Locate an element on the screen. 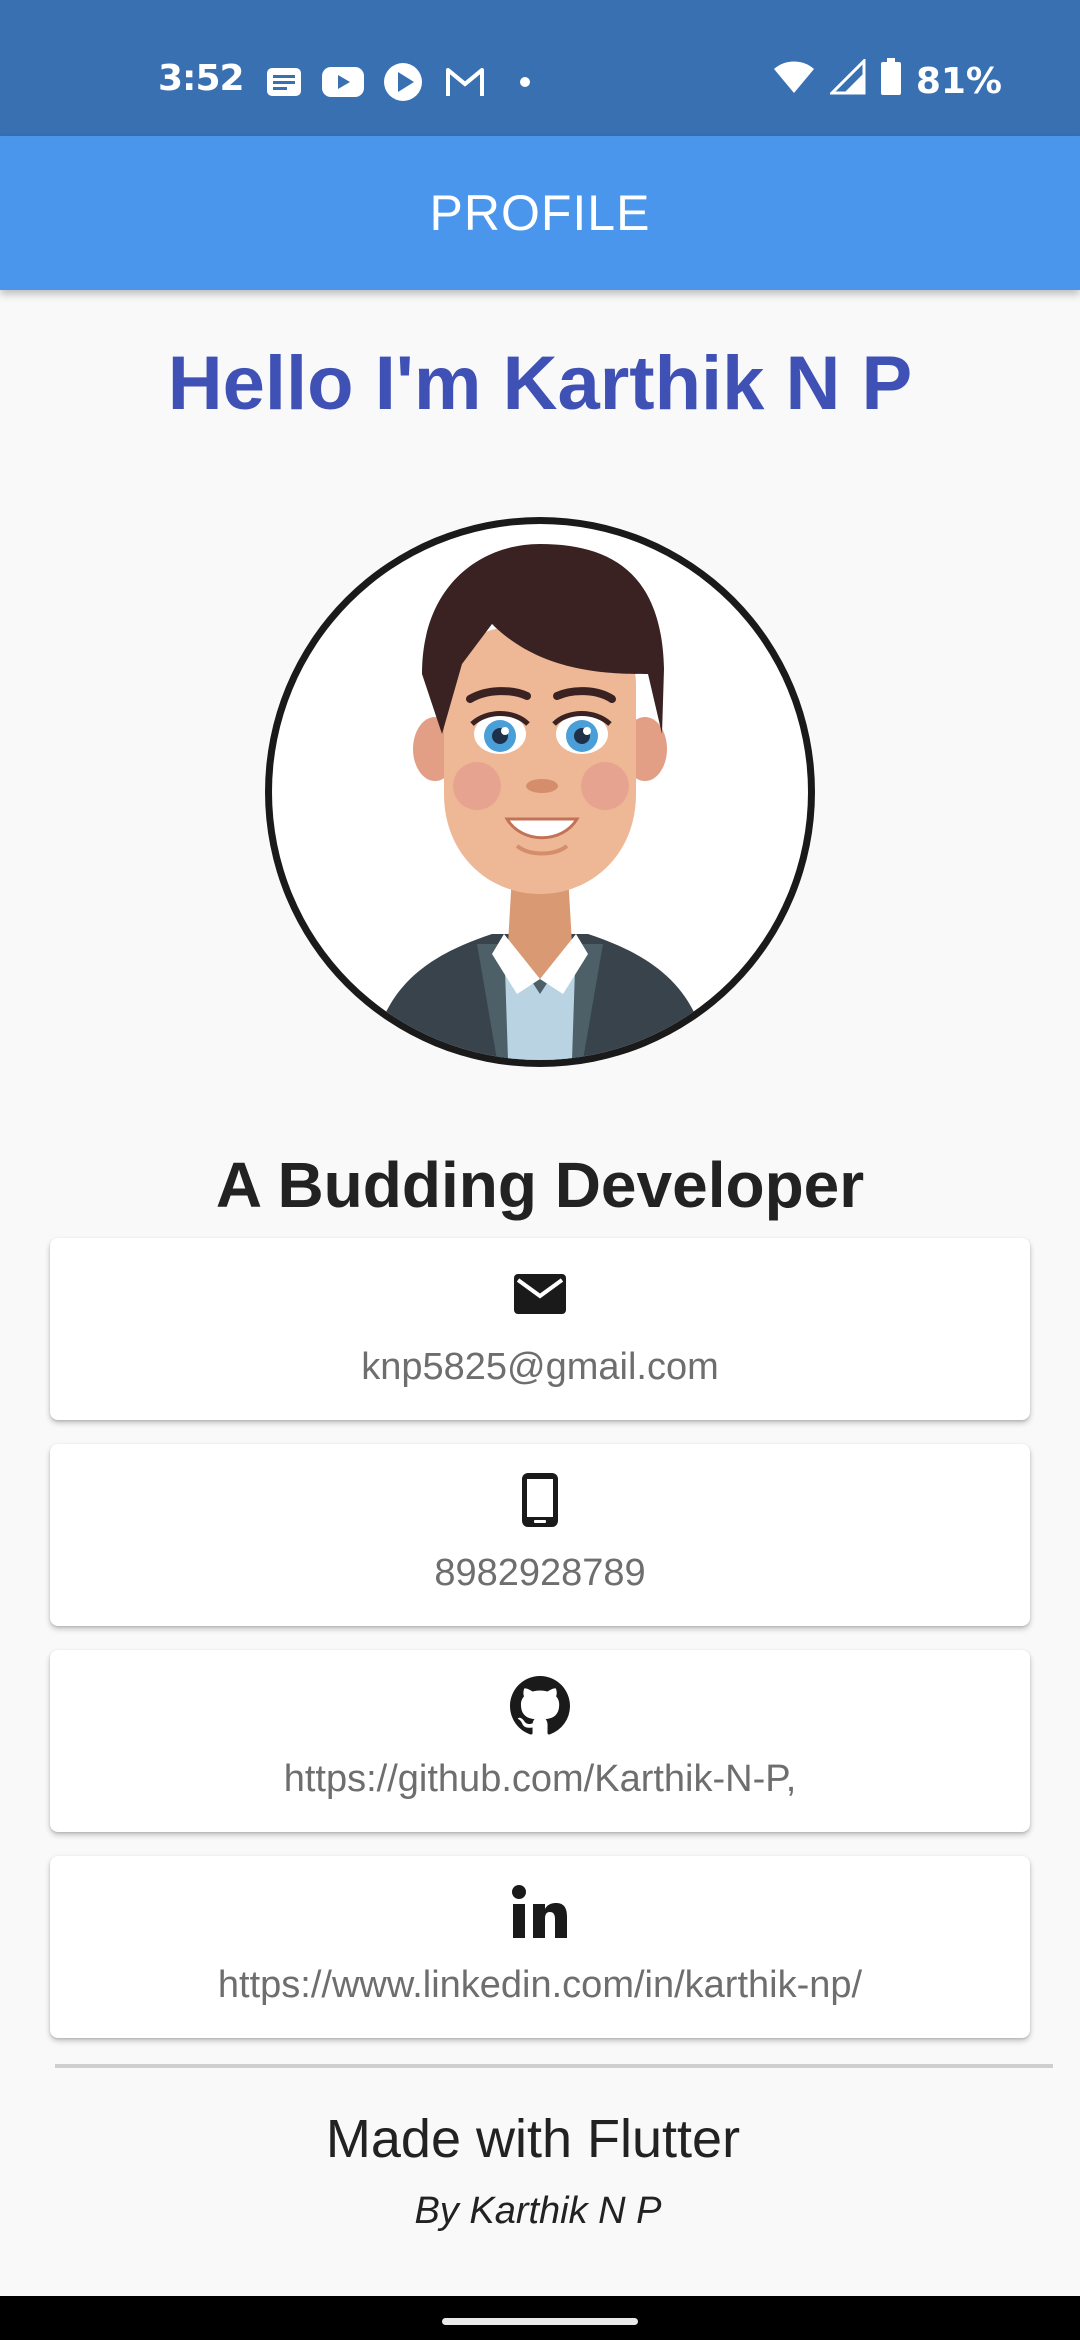 This screenshot has width=1080, height=2340. tagline: A Budding Developer is located at coordinates (540, 1185).